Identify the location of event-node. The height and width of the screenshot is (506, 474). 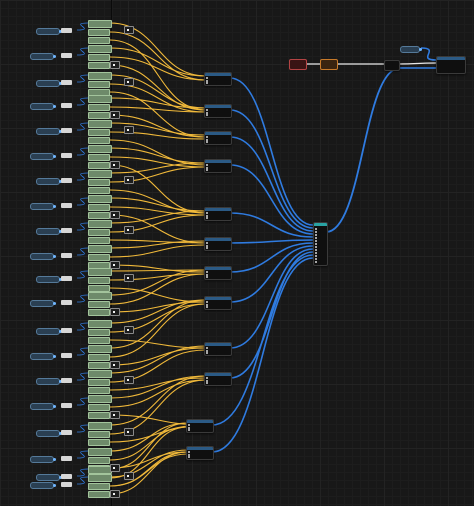
(298, 64).